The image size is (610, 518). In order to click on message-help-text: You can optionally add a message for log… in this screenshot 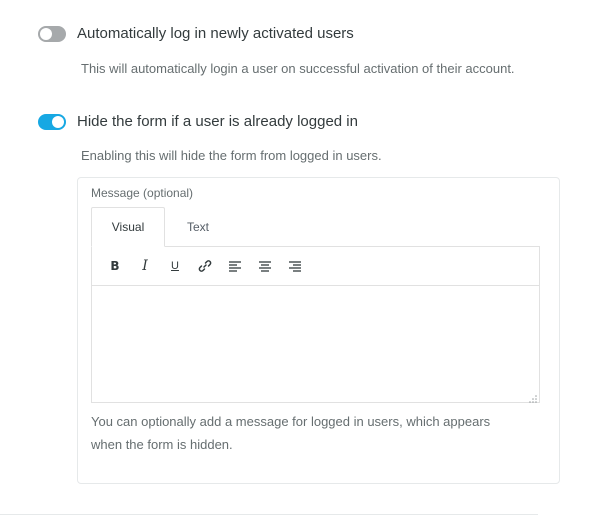, I will do `click(291, 433)`.